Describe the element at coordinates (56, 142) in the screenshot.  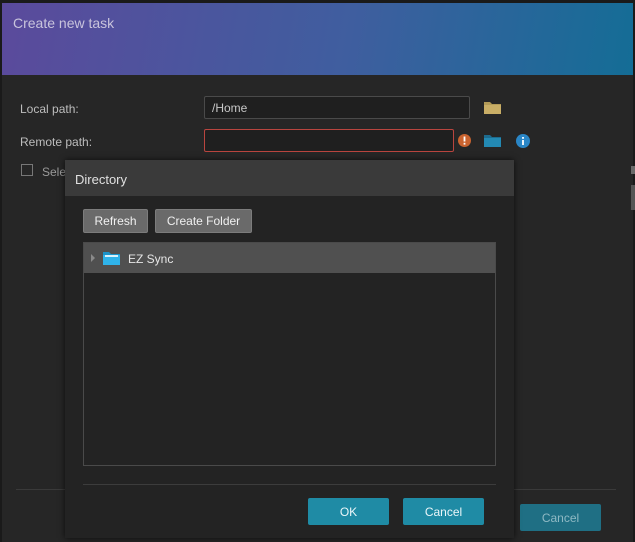
I see `remote-path-label: Remote path:` at that location.